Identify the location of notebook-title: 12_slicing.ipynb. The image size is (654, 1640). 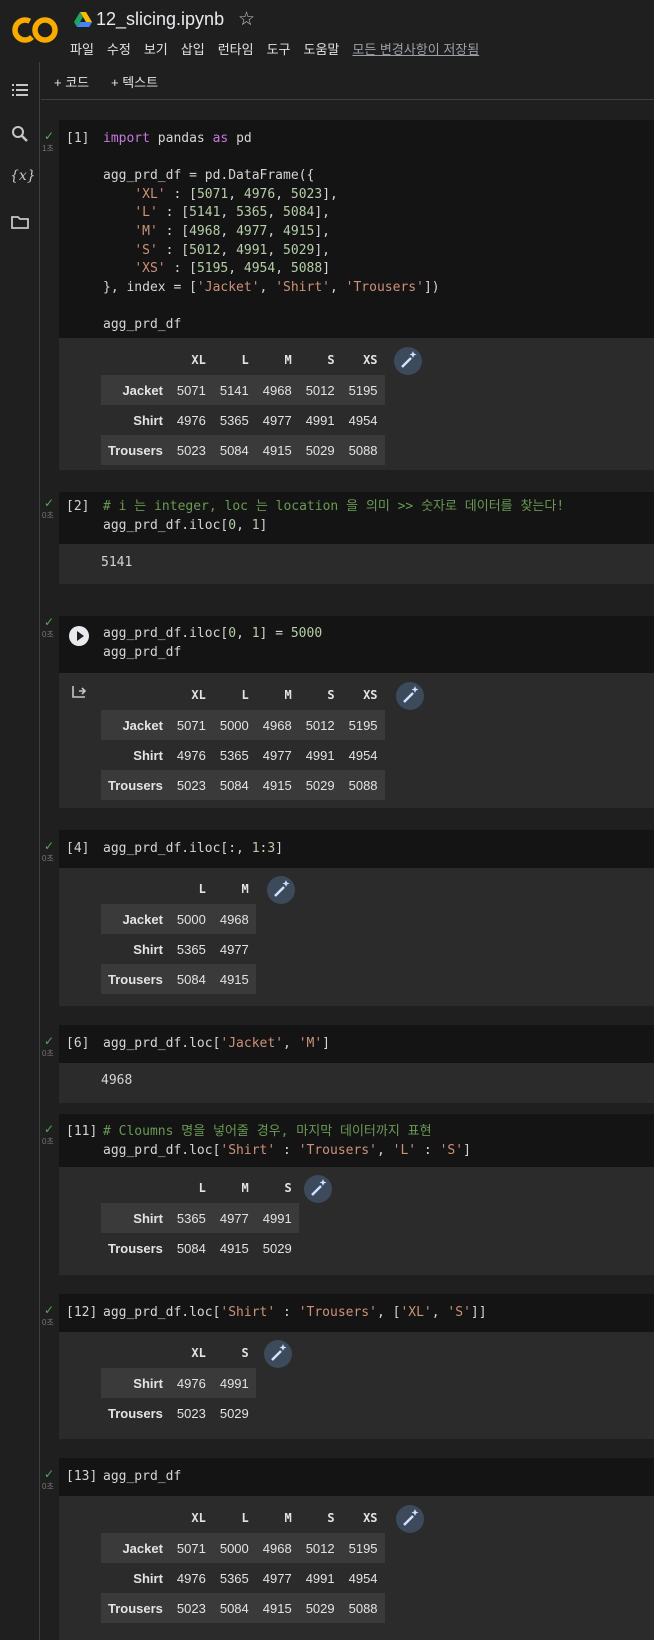
(160, 19).